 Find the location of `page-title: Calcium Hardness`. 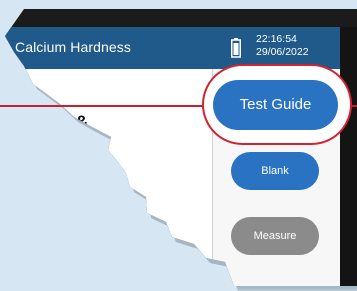

page-title: Calcium Hardness is located at coordinates (73, 47).